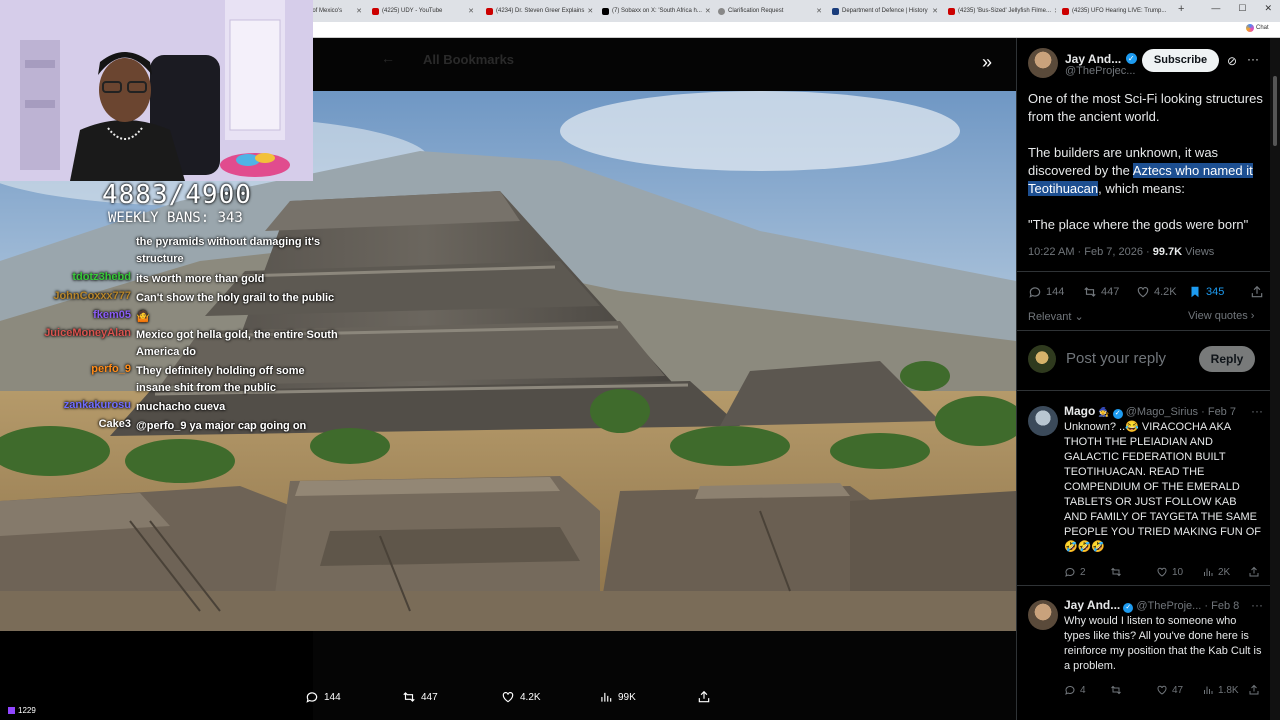 This screenshot has height=720, width=1280. Describe the element at coordinates (1043, 63) in the screenshot. I see `author-avatar` at that location.